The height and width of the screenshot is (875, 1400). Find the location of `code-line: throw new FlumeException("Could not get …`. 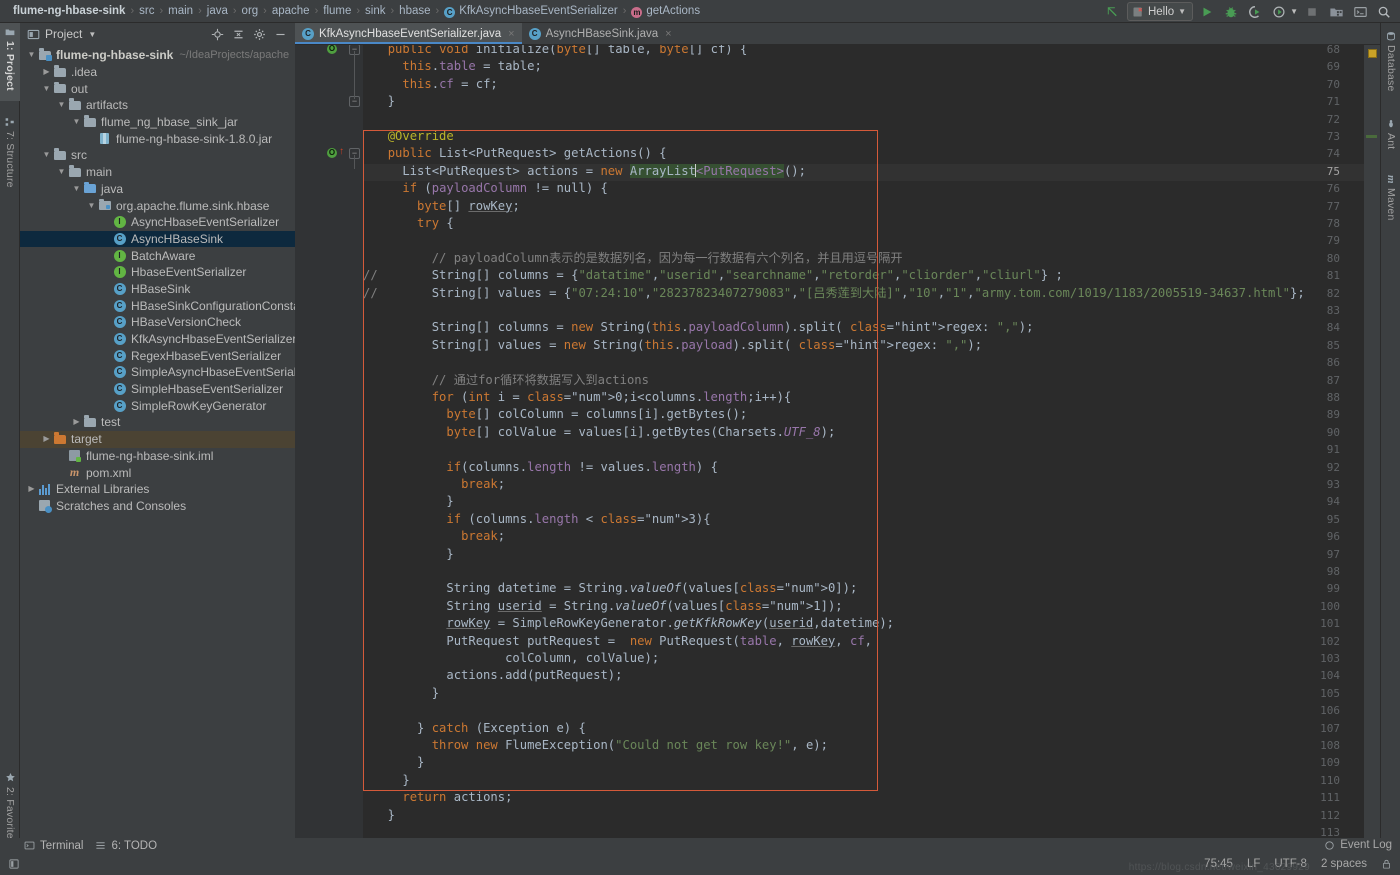

code-line: throw new FlumeException("Could not get … is located at coordinates (600, 745).